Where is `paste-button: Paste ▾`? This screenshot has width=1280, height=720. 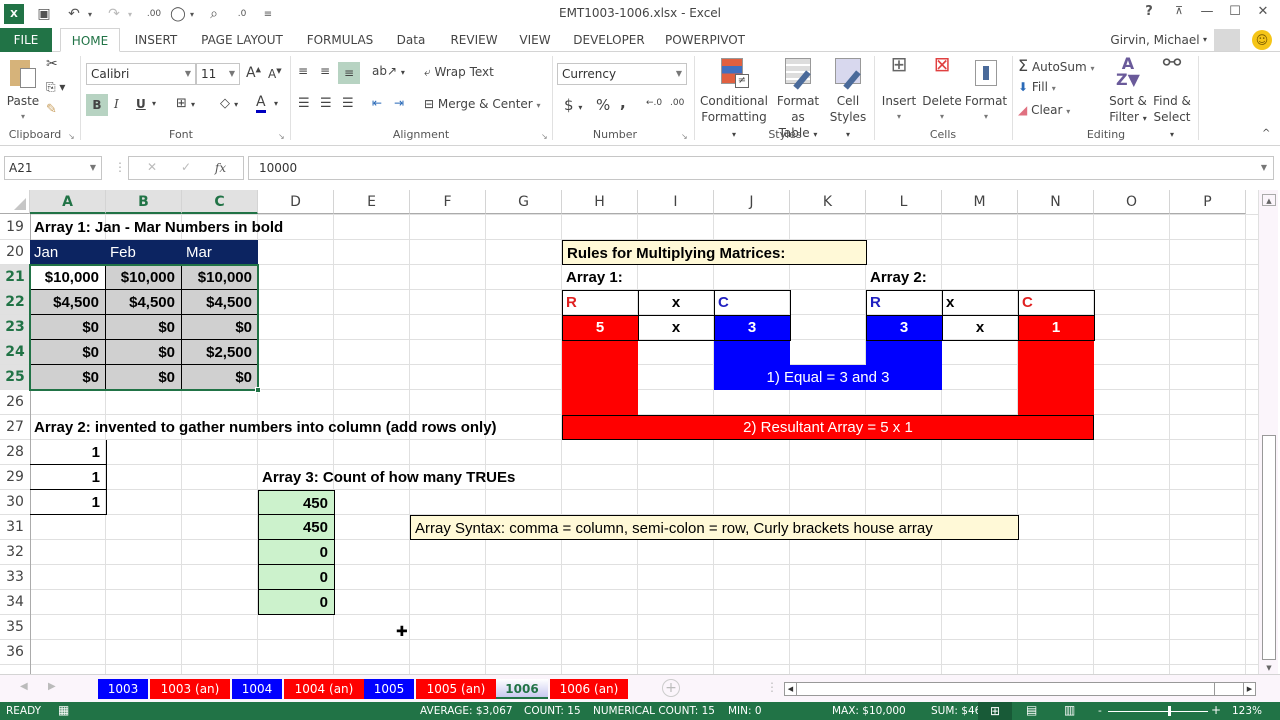
paste-button: Paste ▾ is located at coordinates (23, 90).